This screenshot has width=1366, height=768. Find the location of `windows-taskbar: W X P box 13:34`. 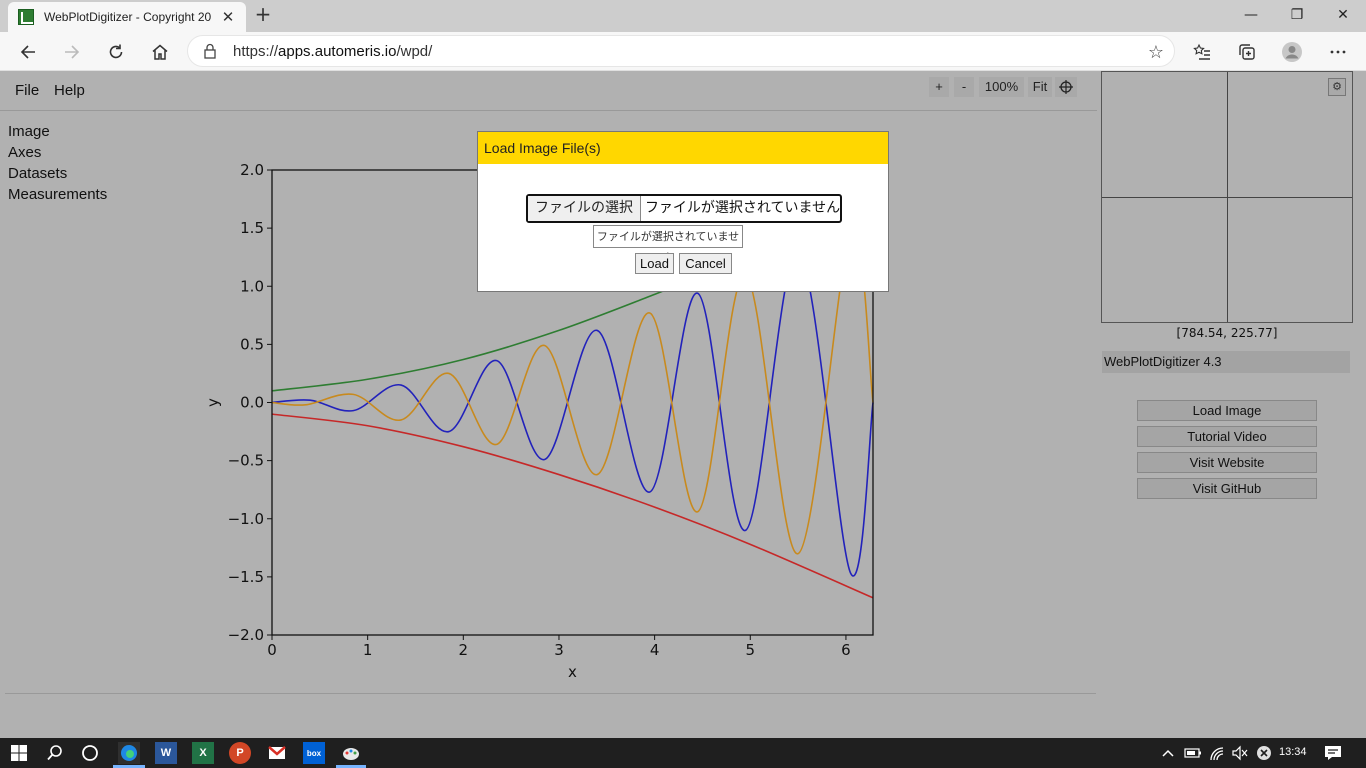

windows-taskbar: W X P box 13:34 is located at coordinates (683, 753).